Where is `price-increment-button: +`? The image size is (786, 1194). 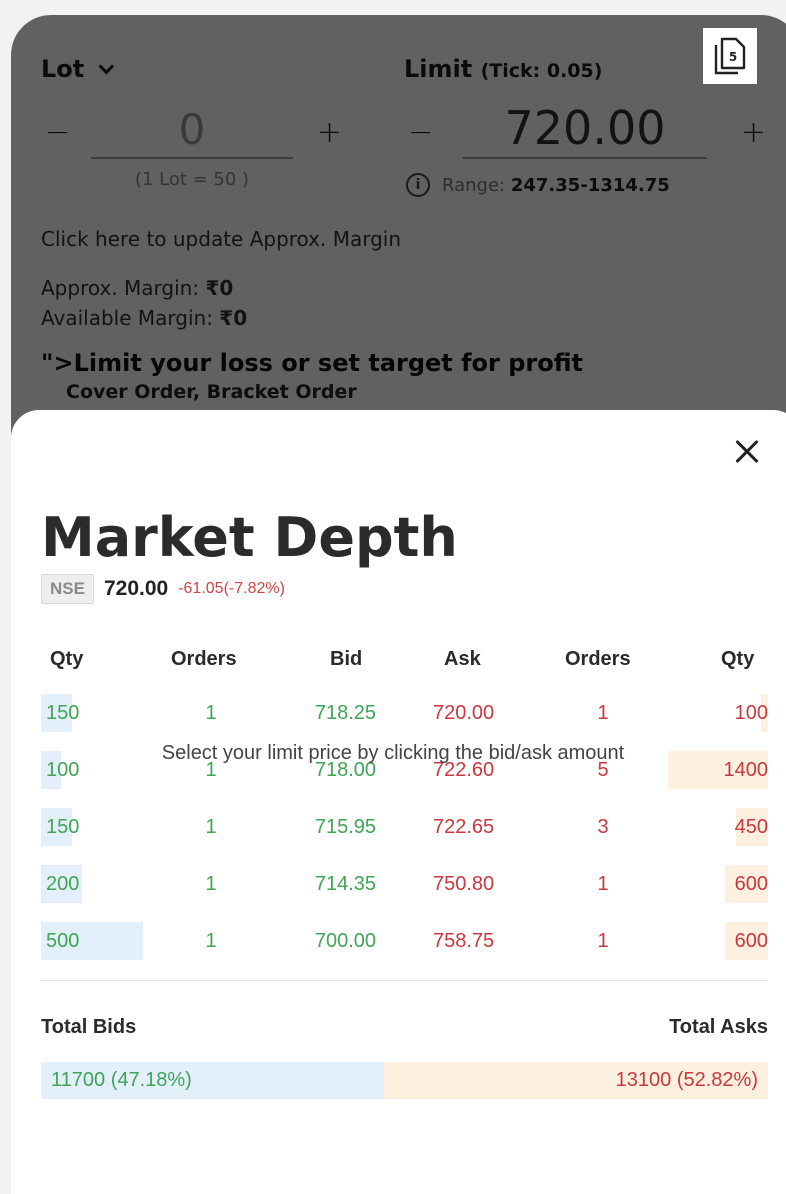 price-increment-button: + is located at coordinates (753, 132).